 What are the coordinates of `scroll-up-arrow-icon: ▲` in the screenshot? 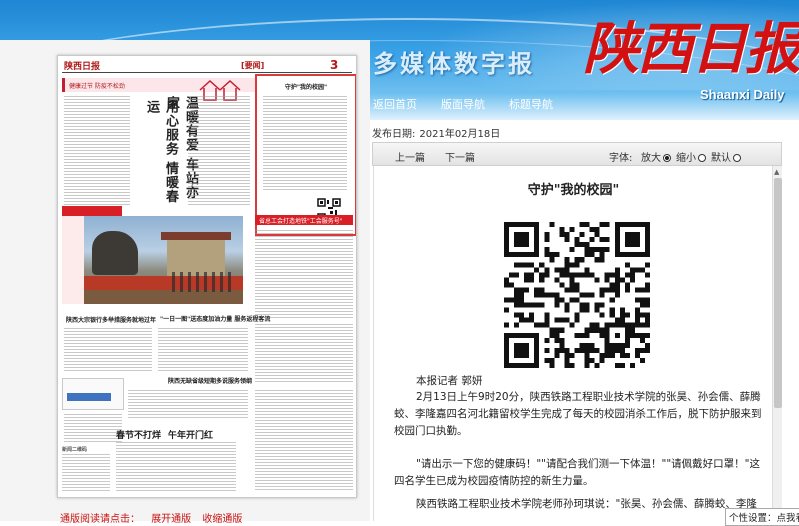 It's located at (776, 172).